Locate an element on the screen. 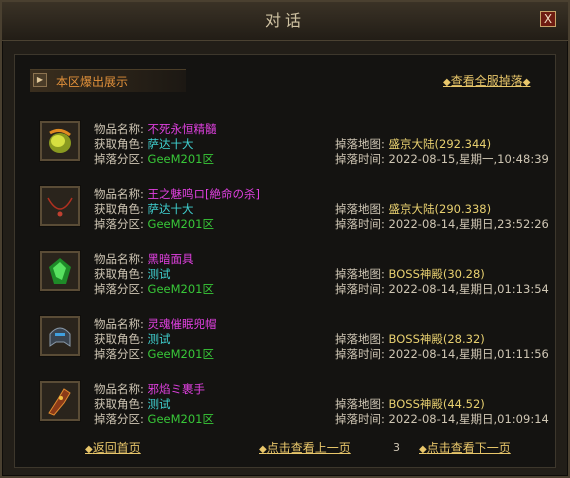 The height and width of the screenshot is (478, 570). time-line: 掉落时间: 2022-08-15,星期一,10:48:39 is located at coordinates (442, 159).